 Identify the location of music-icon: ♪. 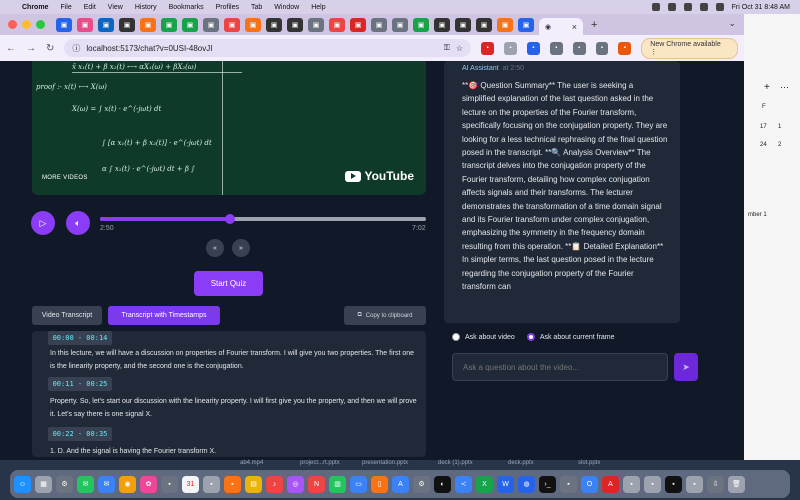
(274, 484).